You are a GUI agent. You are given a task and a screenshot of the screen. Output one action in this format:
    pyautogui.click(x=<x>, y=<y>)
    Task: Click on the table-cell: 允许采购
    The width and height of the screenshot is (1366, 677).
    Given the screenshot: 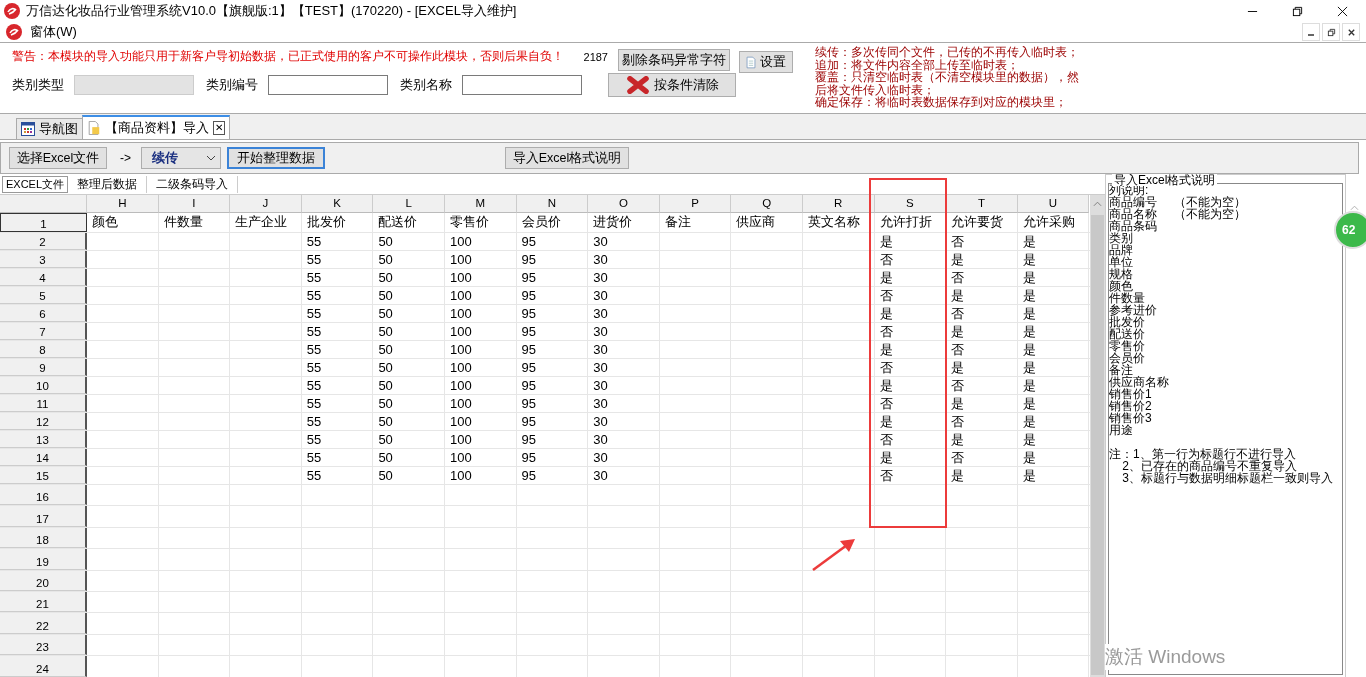 What is the action you would take?
    pyautogui.click(x=1048, y=221)
    